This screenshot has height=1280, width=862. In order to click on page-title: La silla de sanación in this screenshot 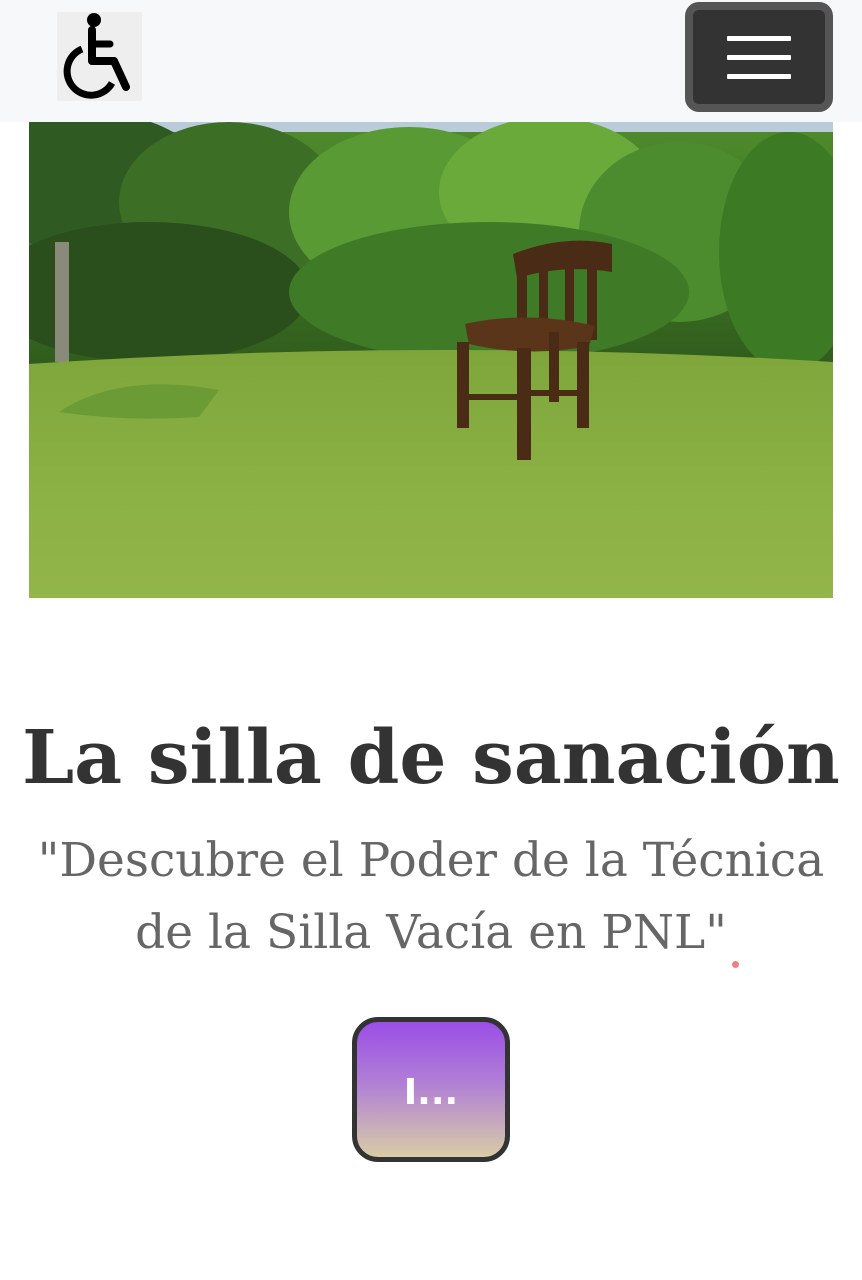, I will do `click(431, 758)`.